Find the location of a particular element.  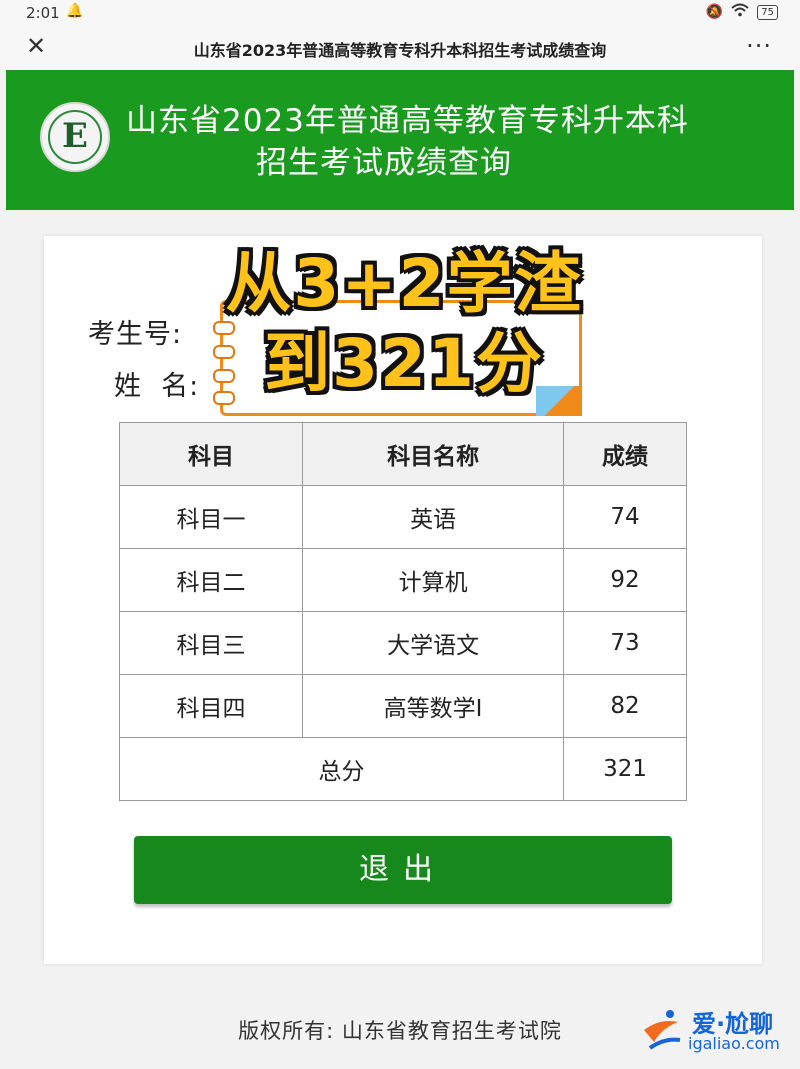

nav-bar: ✕ 山东省2023年普通高等教育专科升本科招生考试成绩查询 ··· is located at coordinates (400, 48).